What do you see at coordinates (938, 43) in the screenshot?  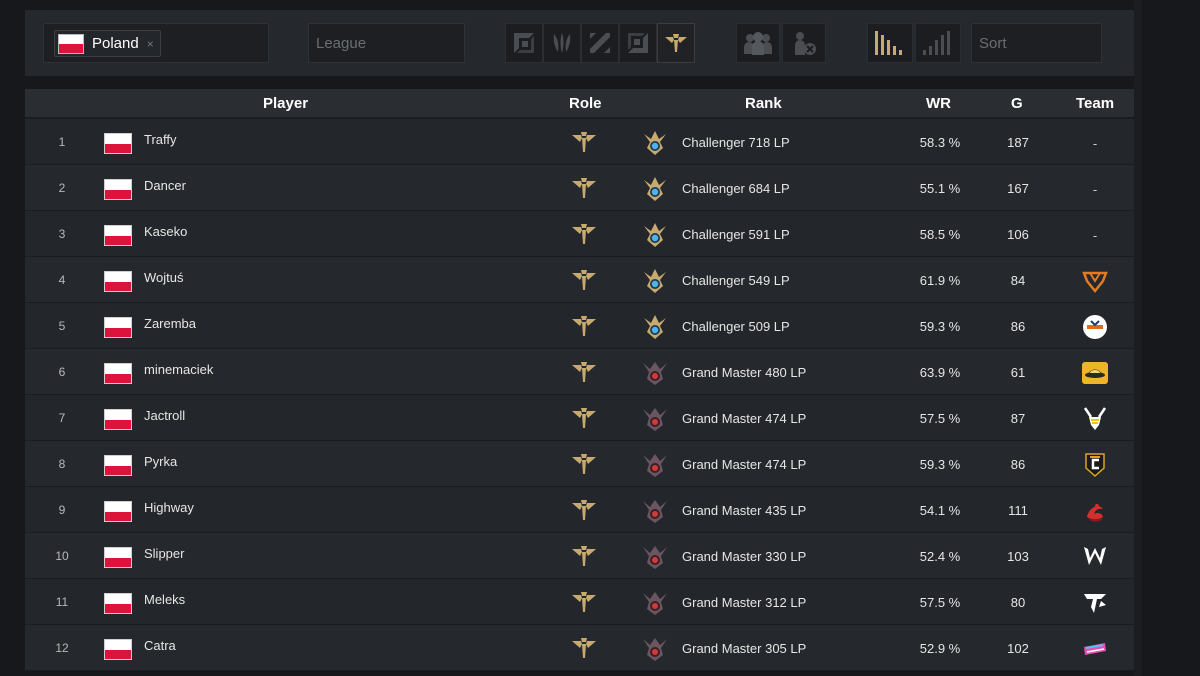 I see `sort-ascending-button` at bounding box center [938, 43].